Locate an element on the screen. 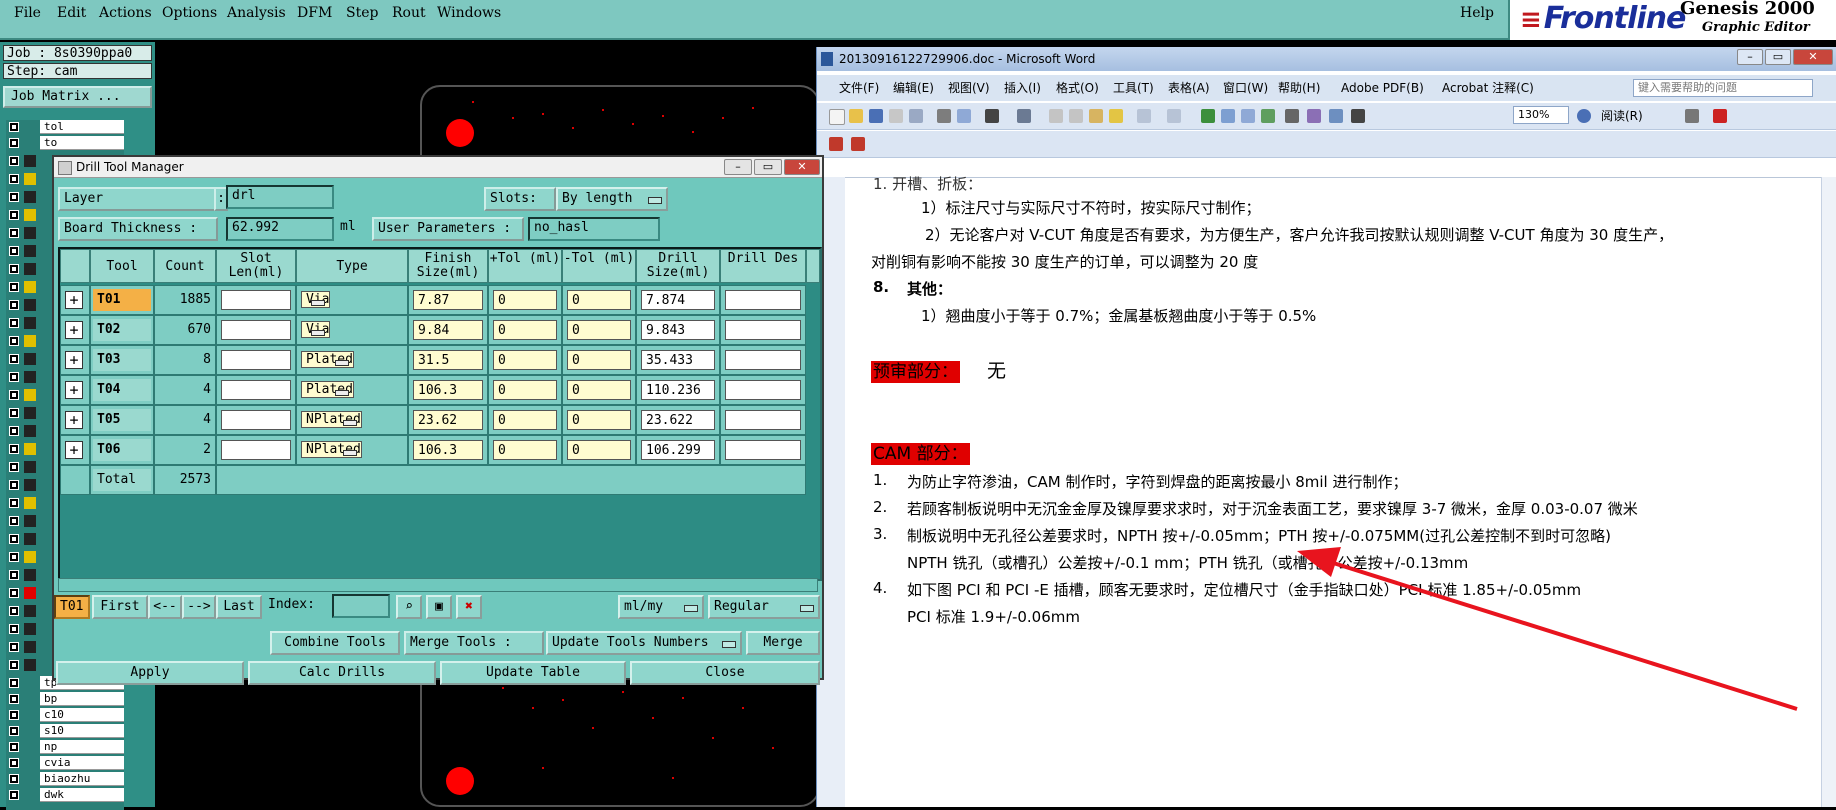 This screenshot has height=810, width=1836. layer-row: dwk is located at coordinates (65, 795).